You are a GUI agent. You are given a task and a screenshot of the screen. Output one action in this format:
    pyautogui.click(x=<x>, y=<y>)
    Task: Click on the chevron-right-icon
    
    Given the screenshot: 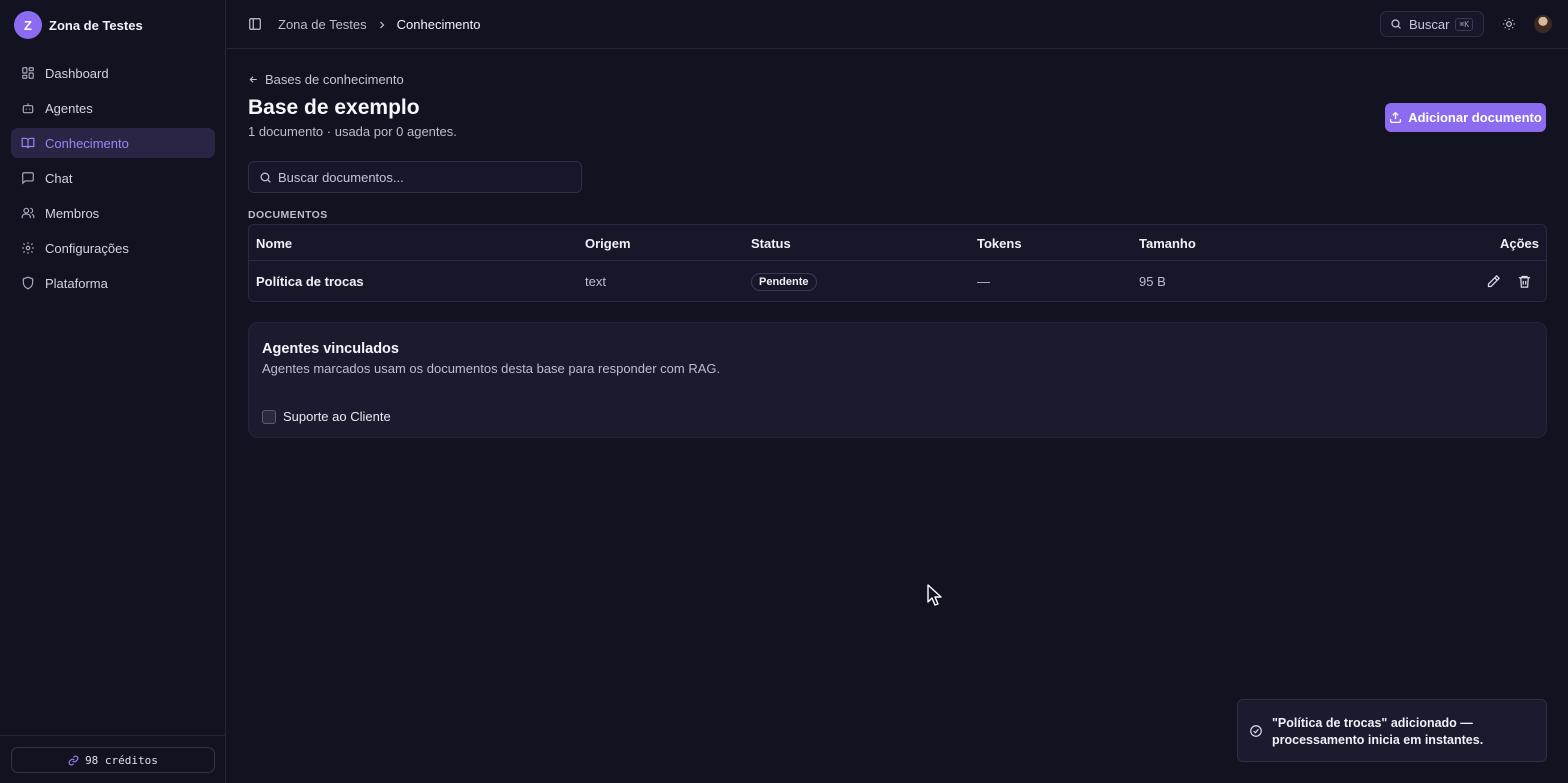 What is the action you would take?
    pyautogui.click(x=382, y=25)
    